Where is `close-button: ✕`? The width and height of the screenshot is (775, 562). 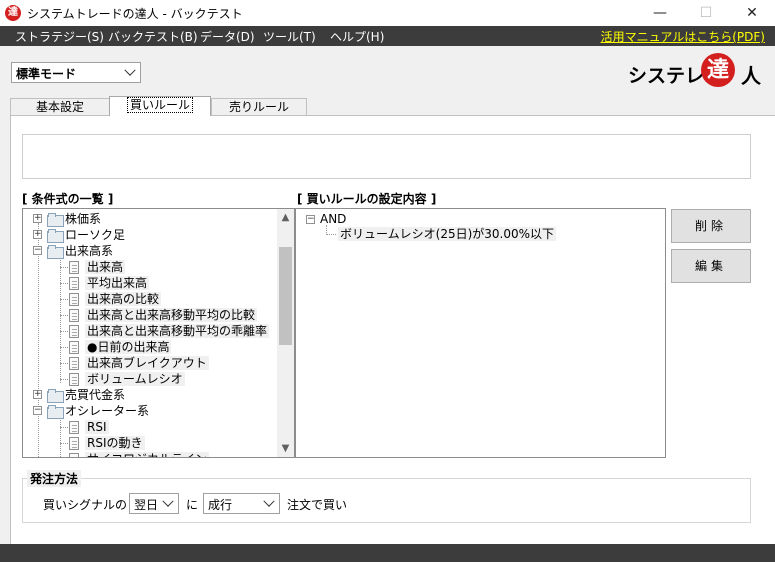 close-button: ✕ is located at coordinates (752, 13).